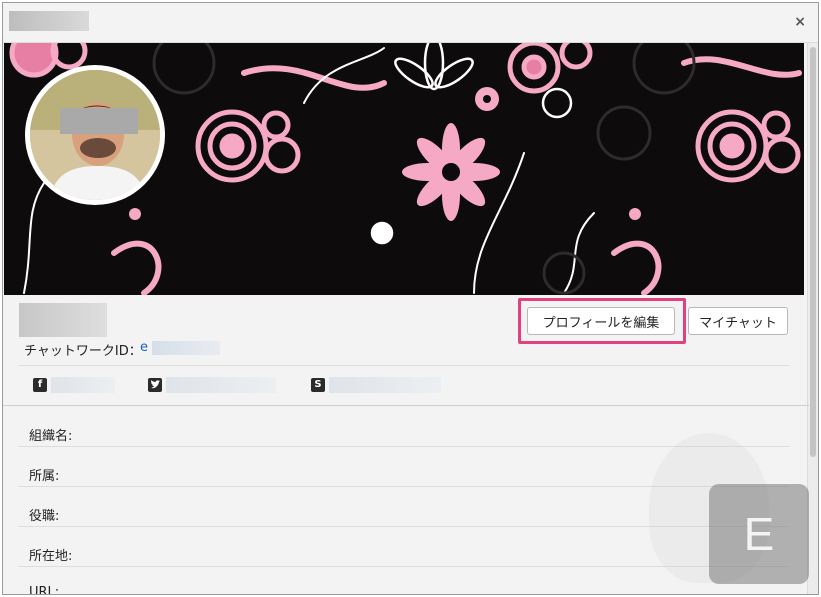 The image size is (821, 597). What do you see at coordinates (99, 121) in the screenshot?
I see `avatar-face-redaction` at bounding box center [99, 121].